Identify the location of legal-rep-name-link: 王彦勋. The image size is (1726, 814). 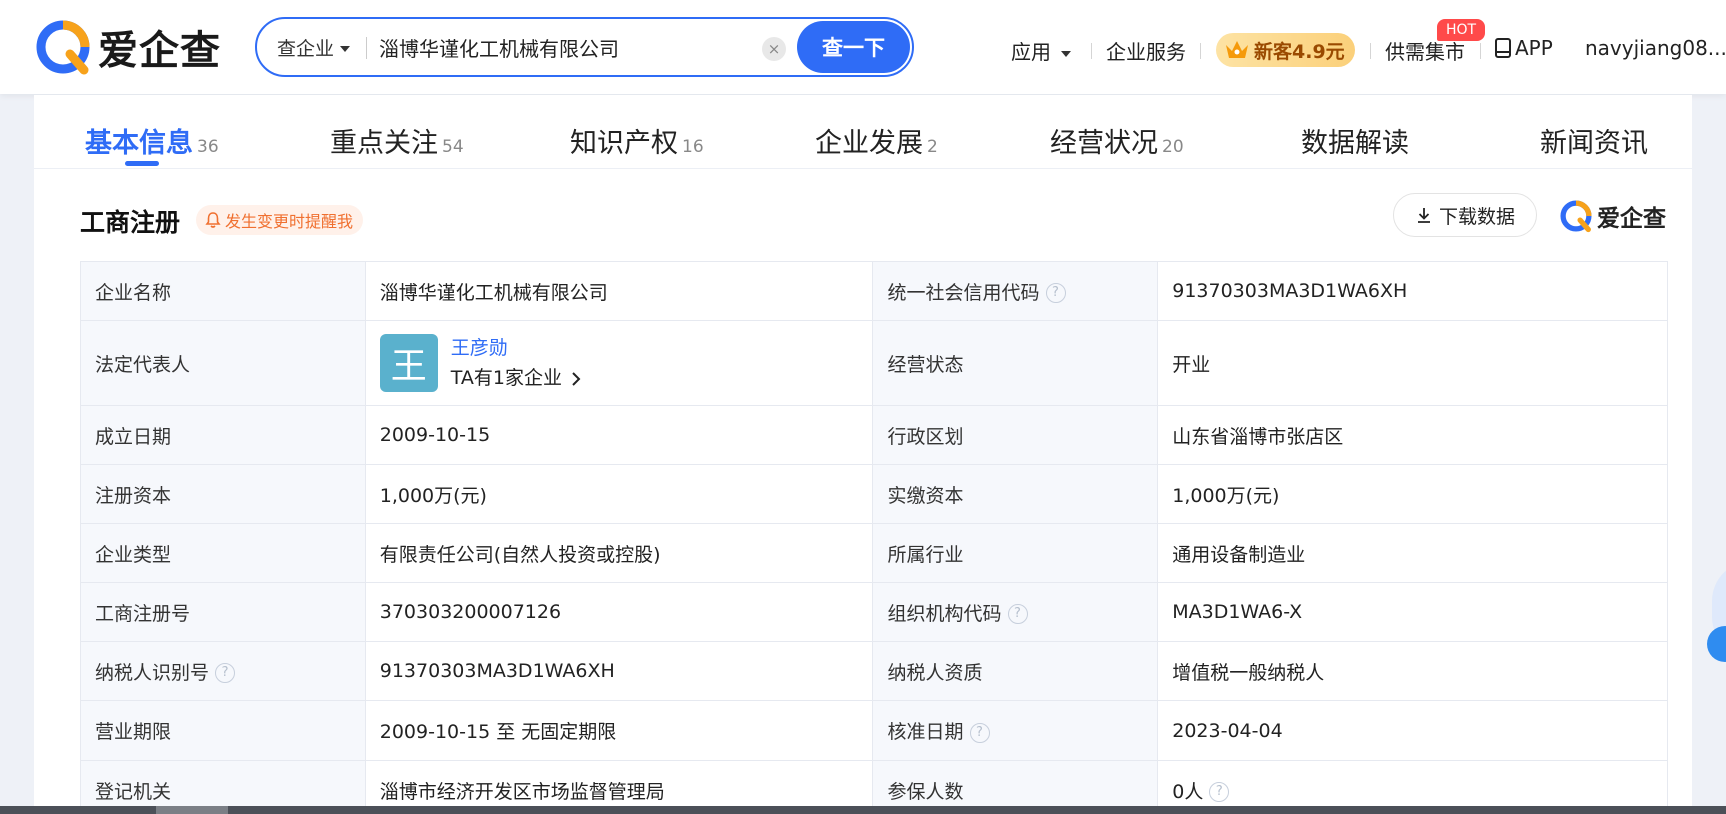
(516, 348).